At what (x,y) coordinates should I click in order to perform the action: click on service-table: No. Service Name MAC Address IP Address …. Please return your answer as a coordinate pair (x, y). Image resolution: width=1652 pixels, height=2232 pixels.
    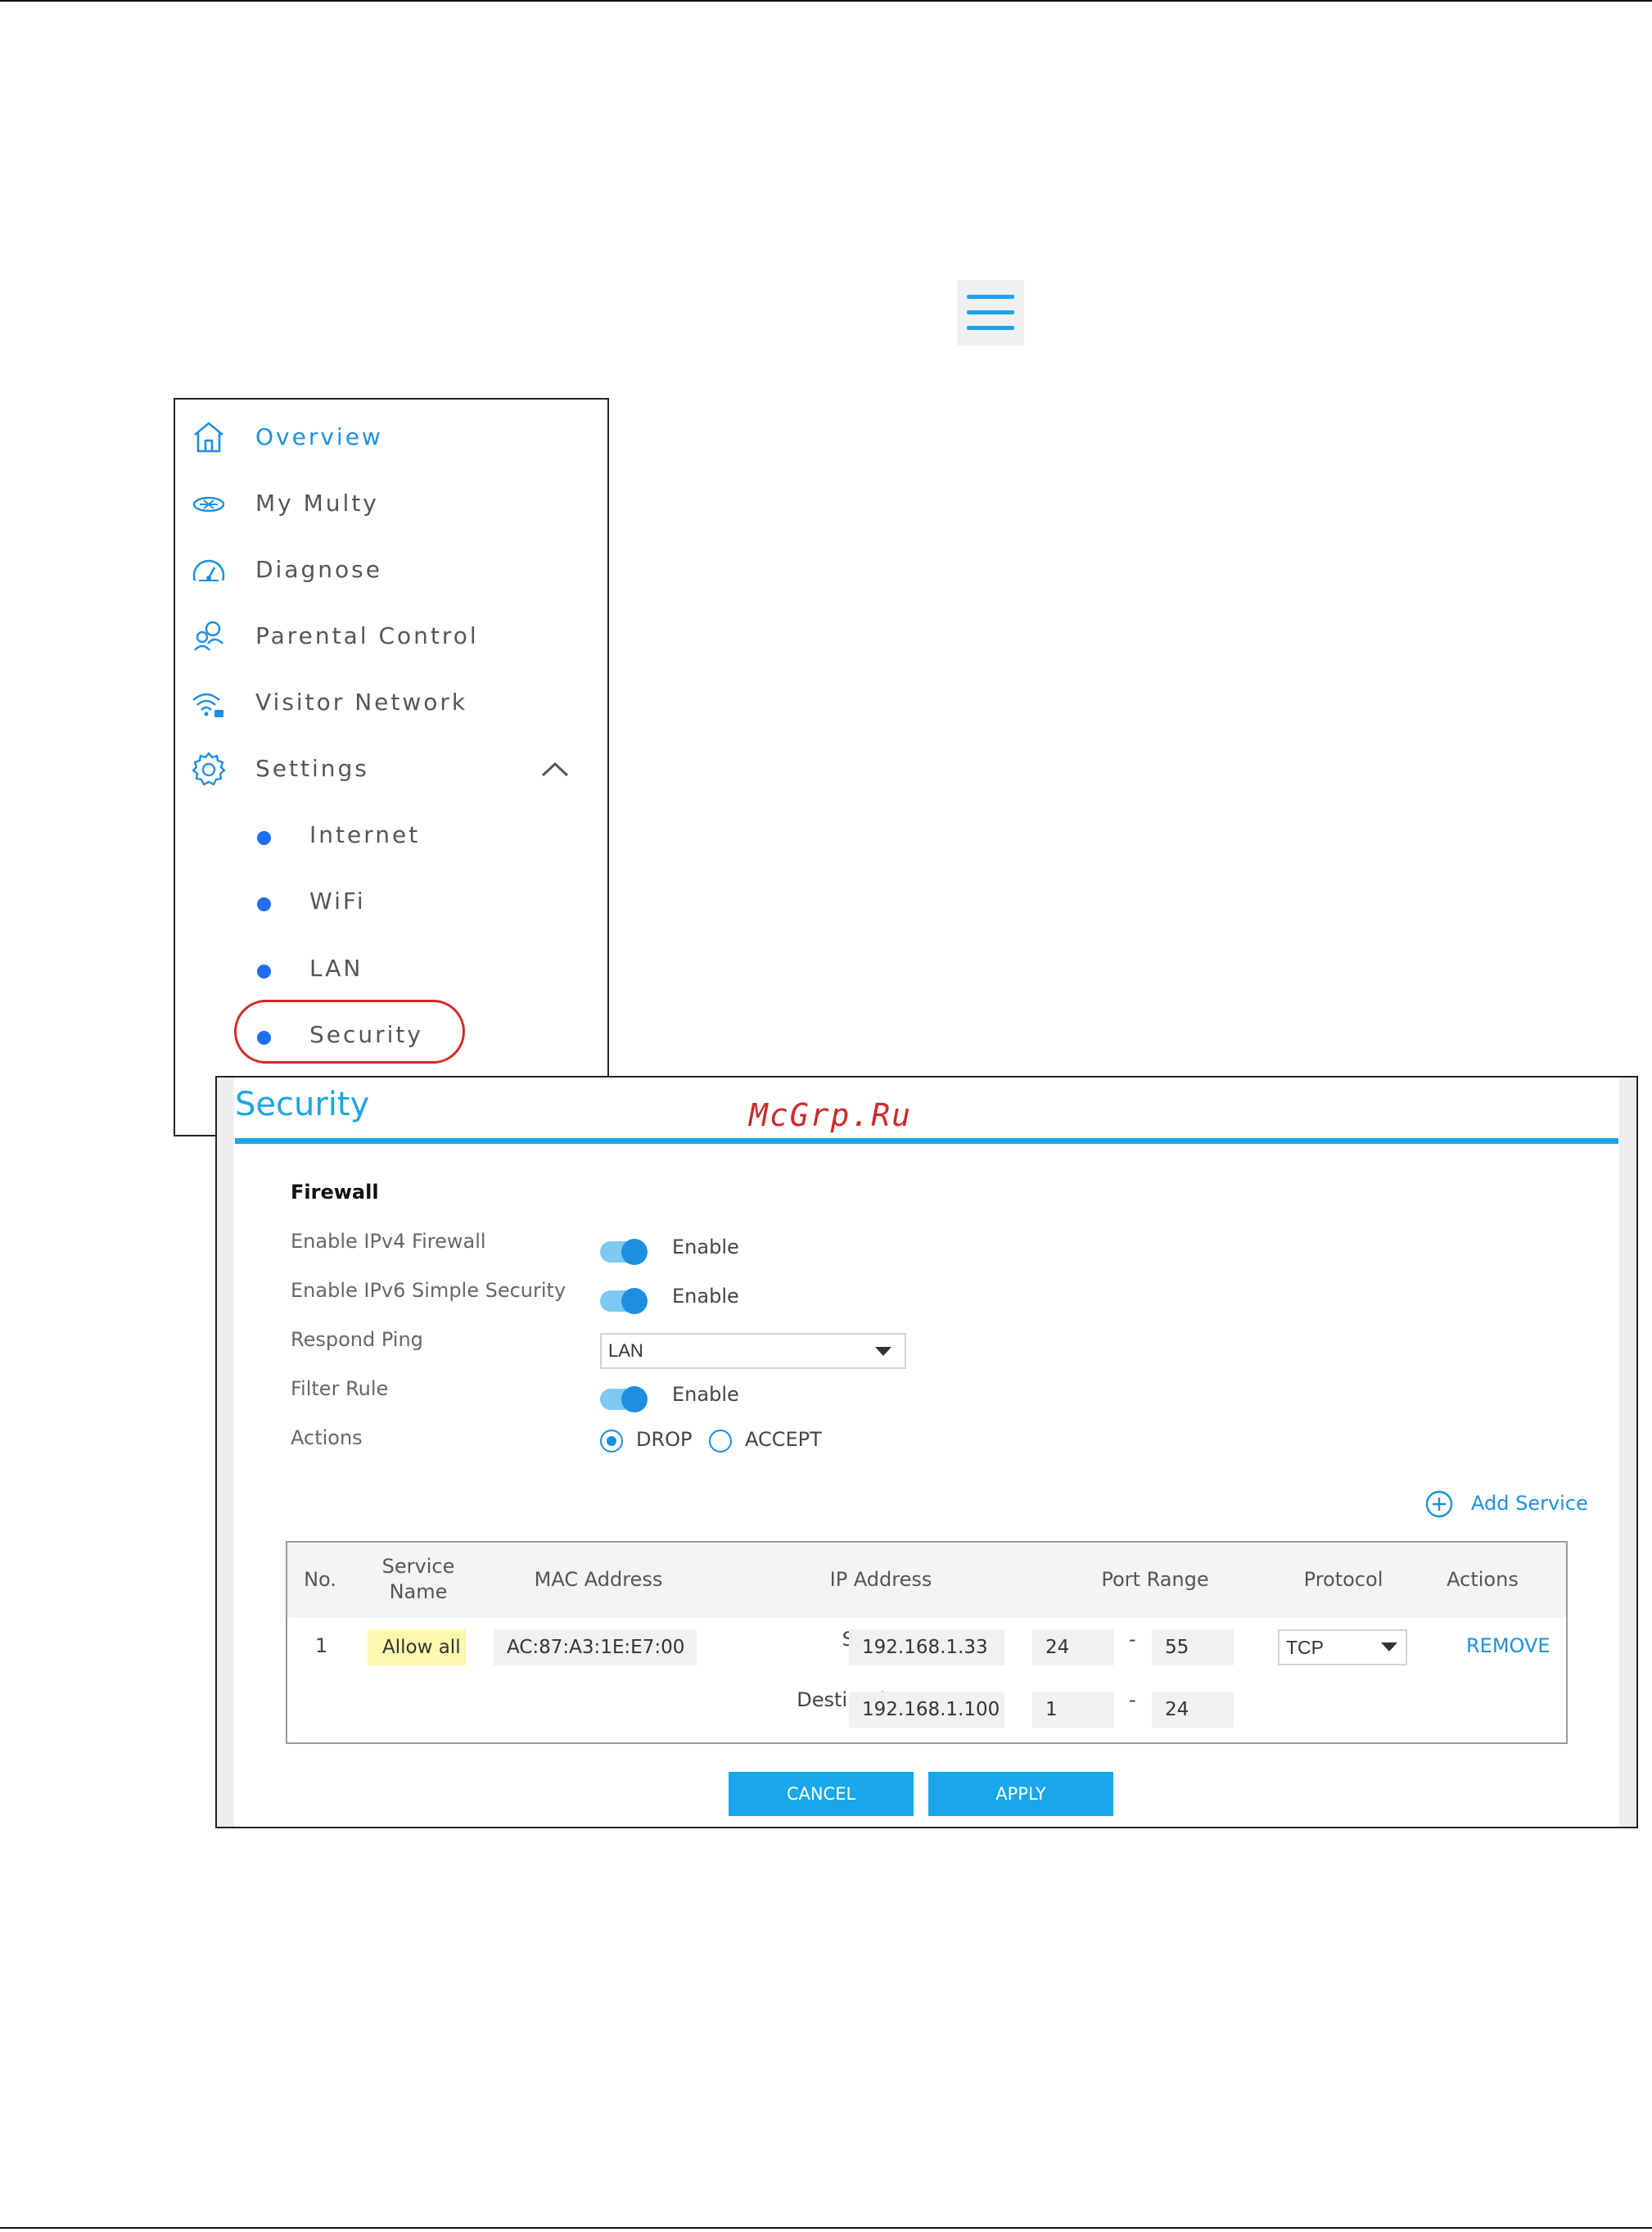
    Looking at the image, I should click on (927, 1642).